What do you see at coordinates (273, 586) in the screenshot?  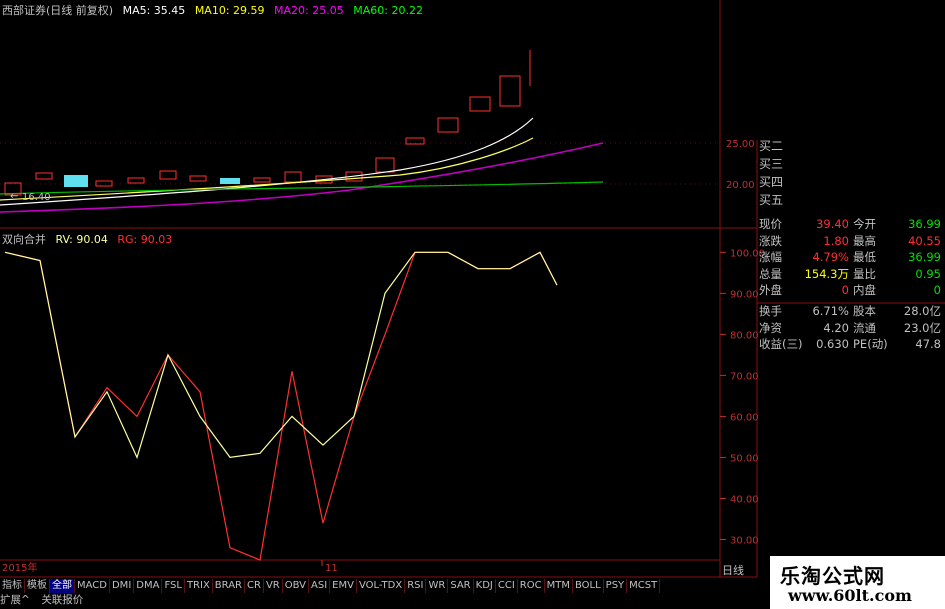 I see `tab-vr: VR` at bounding box center [273, 586].